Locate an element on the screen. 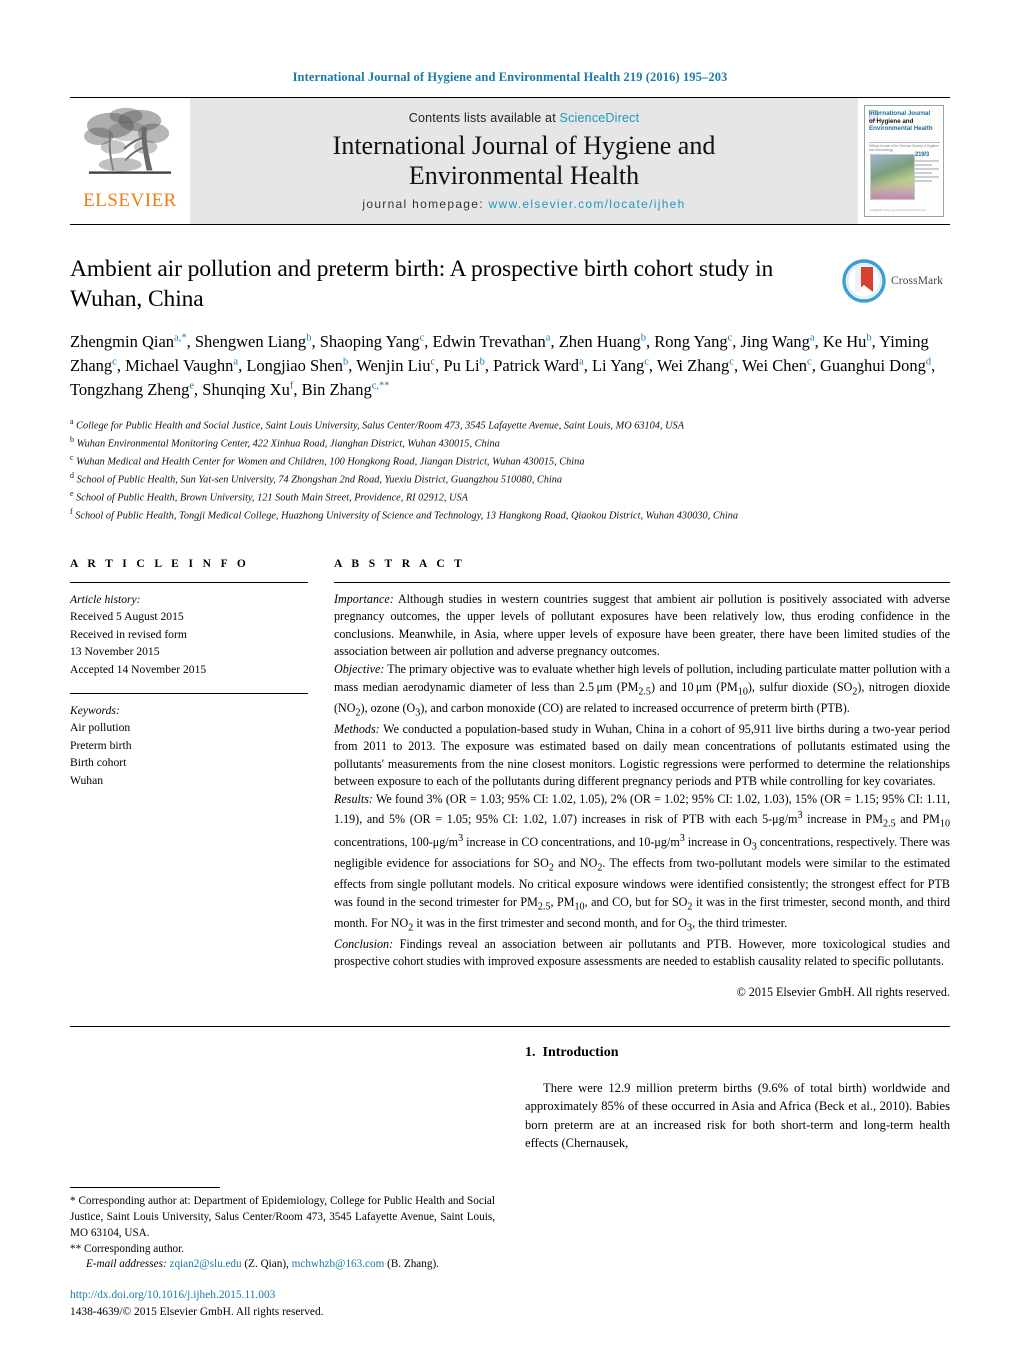 The width and height of the screenshot is (1020, 1351). abstract-heading: A B S T R A C T is located at coordinates (400, 563).